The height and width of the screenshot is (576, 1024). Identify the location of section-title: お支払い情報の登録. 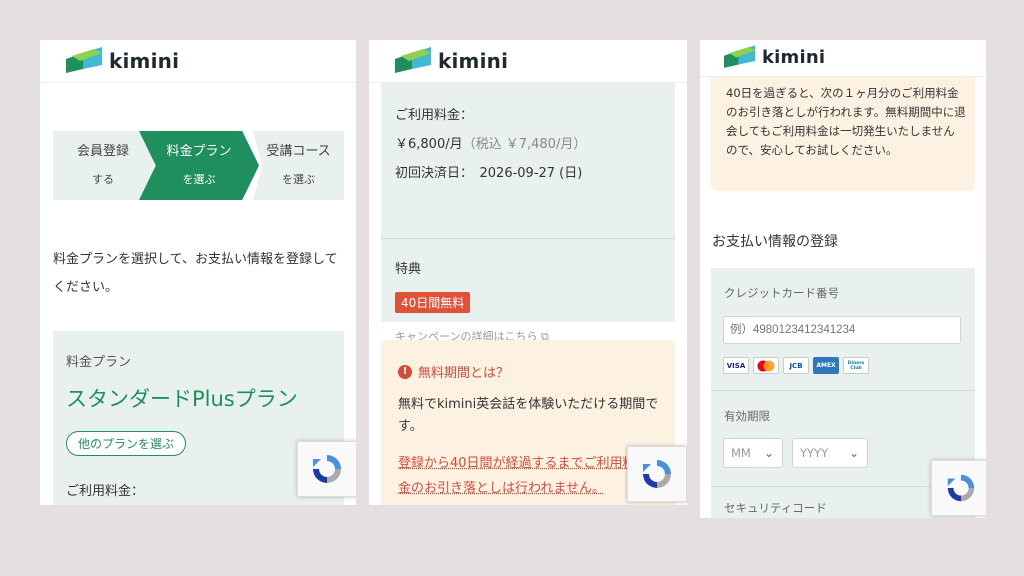
(775, 242).